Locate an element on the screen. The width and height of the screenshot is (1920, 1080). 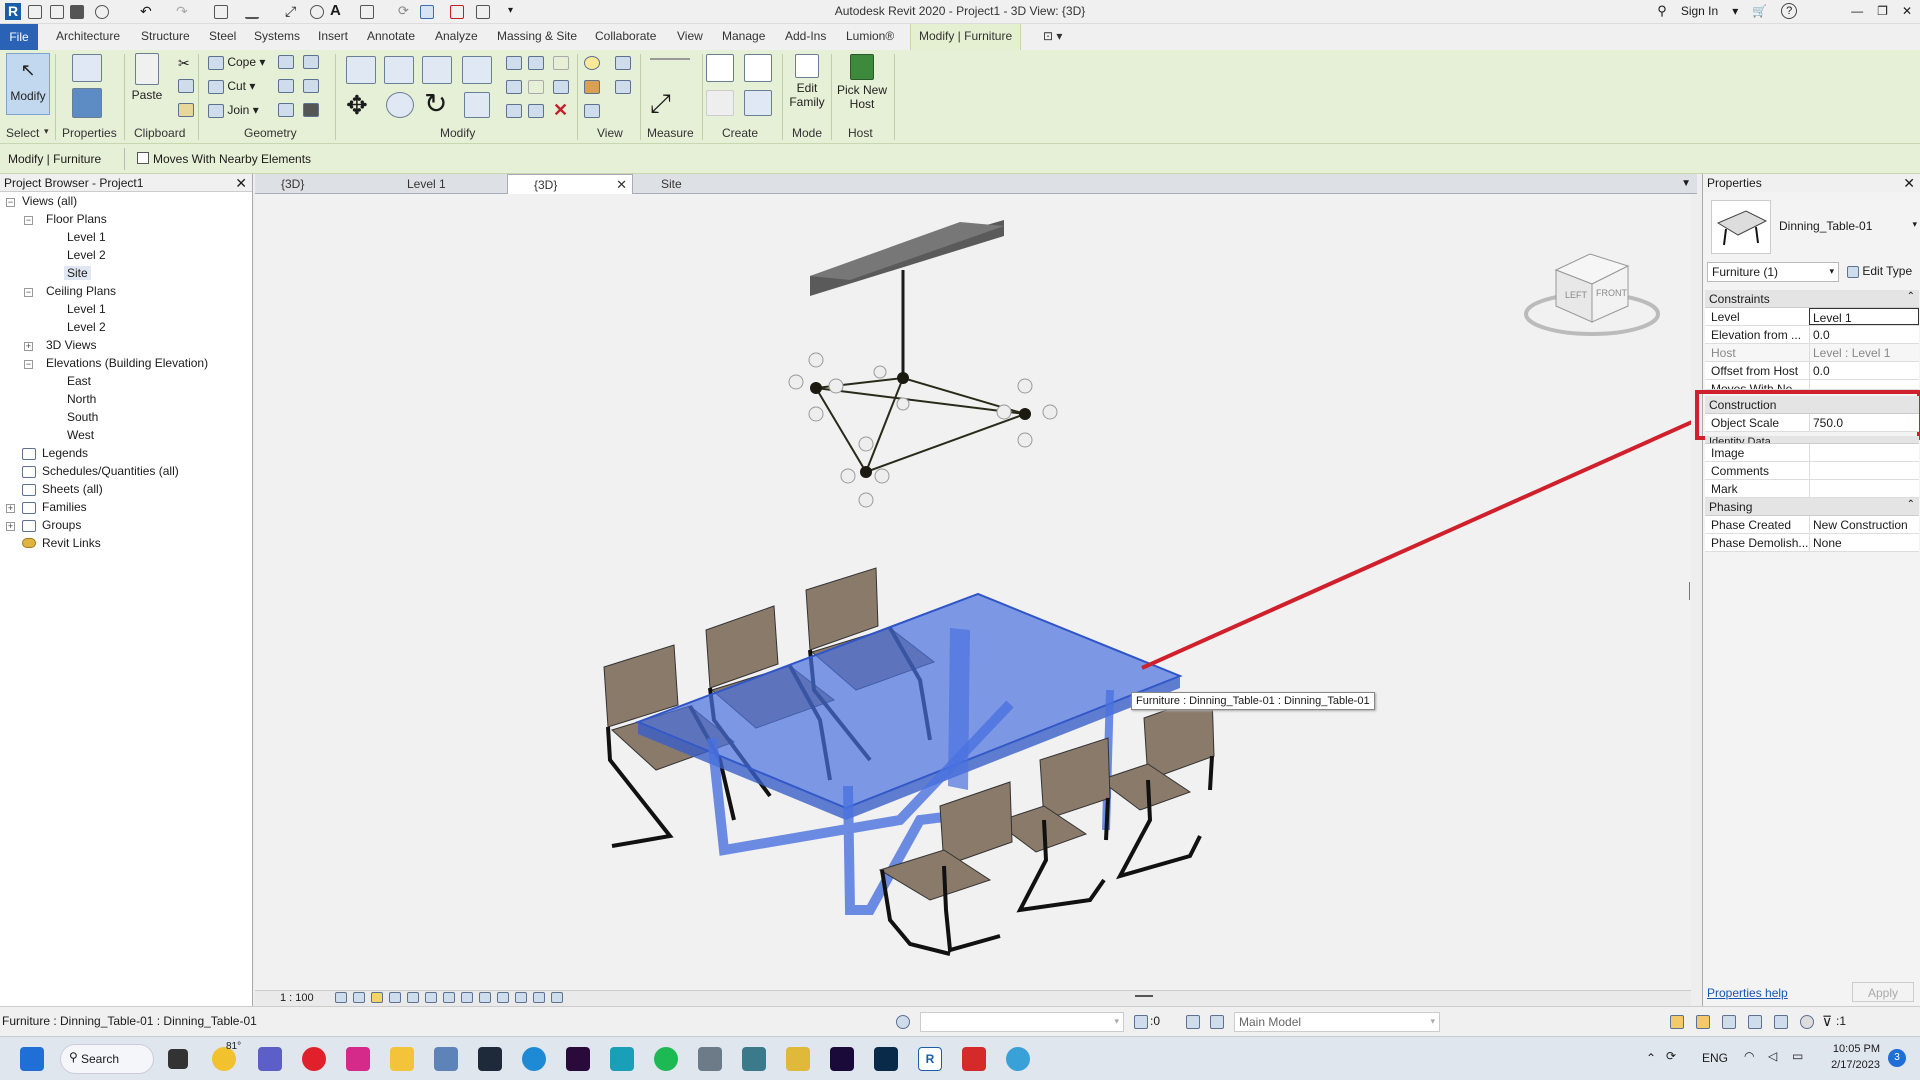
dropdown-icon: ▾ is located at coordinates (1735, 11).